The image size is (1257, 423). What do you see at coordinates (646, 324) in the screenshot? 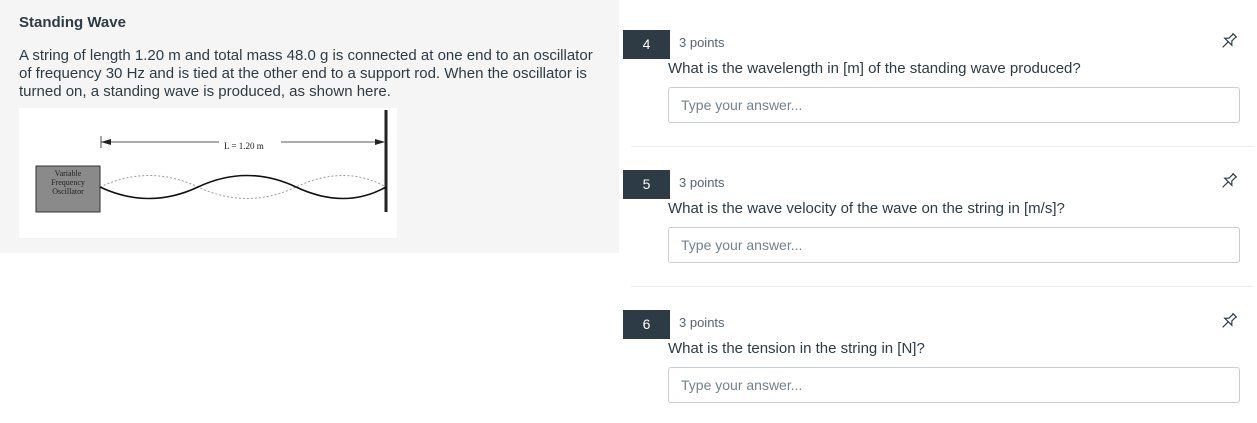
I see `question-number-badge: 6` at bounding box center [646, 324].